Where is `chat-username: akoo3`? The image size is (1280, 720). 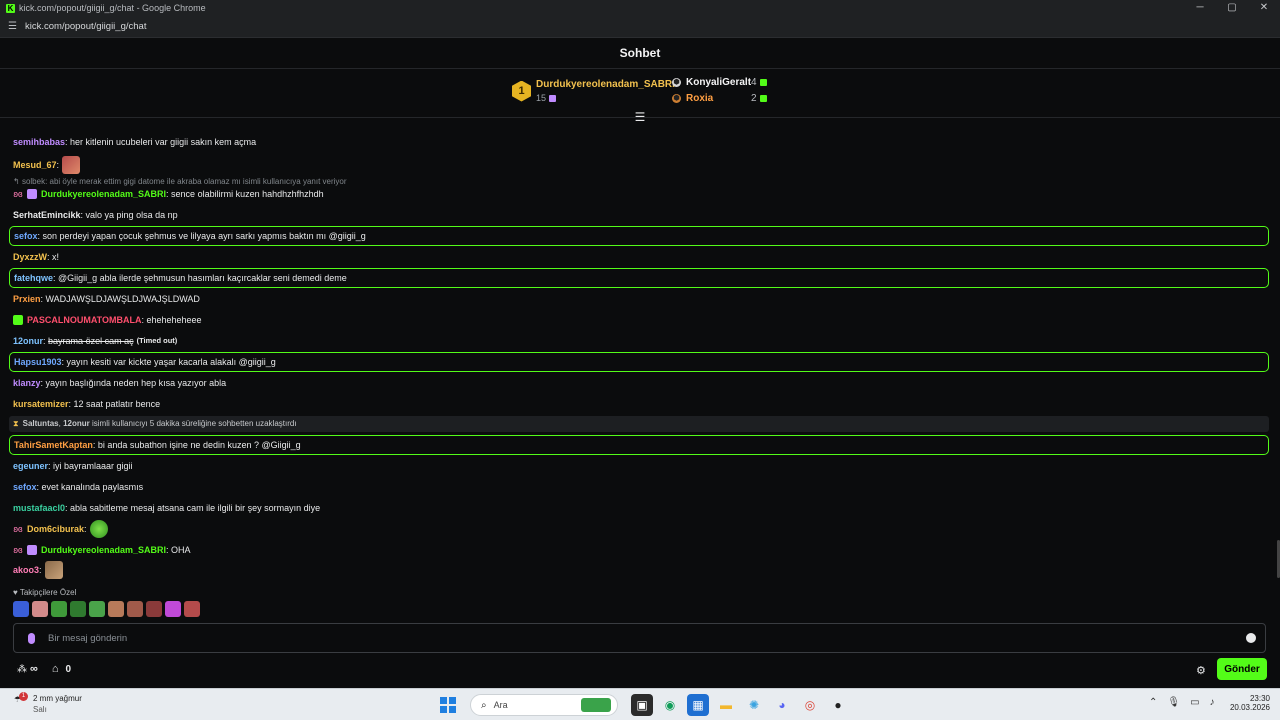
chat-username: akoo3 is located at coordinates (26, 570).